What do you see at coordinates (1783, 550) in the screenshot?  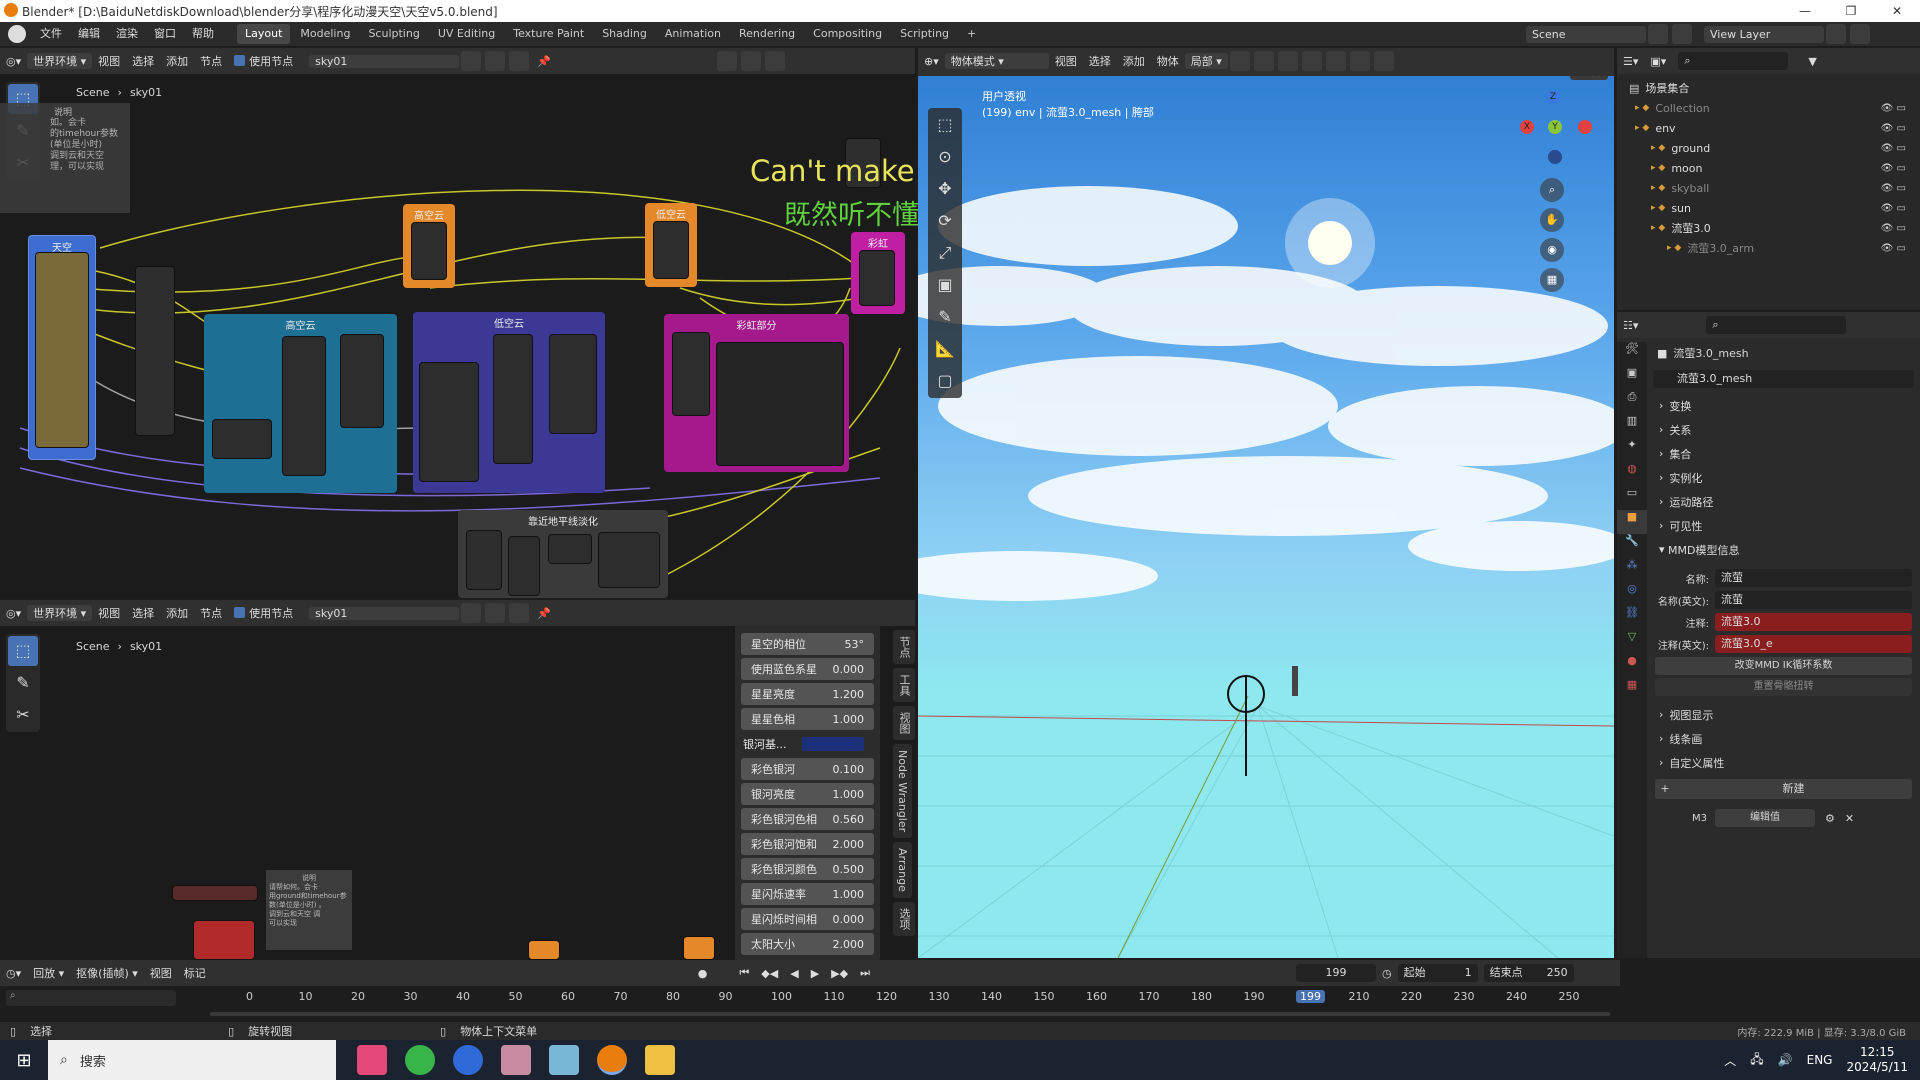 I see `mmd-section-header: ▾ MMD模型信息` at bounding box center [1783, 550].